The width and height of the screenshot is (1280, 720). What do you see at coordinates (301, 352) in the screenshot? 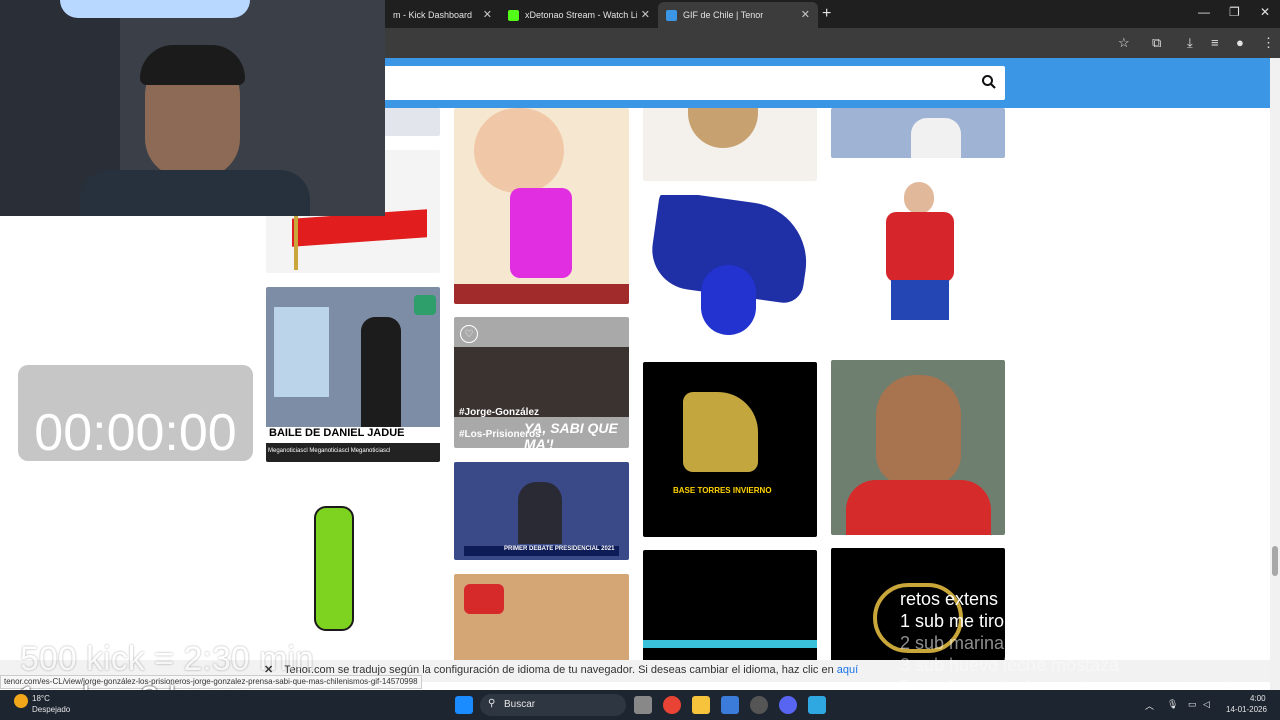
I see `gif-screen` at bounding box center [301, 352].